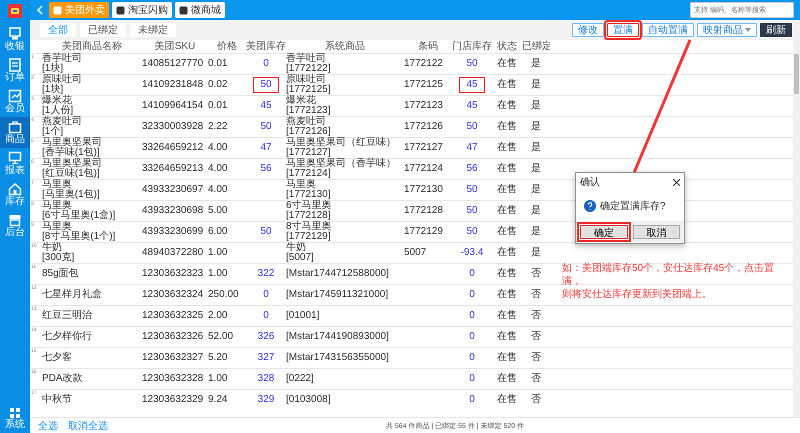 This screenshot has height=433, width=800. What do you see at coordinates (48, 425) in the screenshot?
I see `footer-link: 全选` at bounding box center [48, 425].